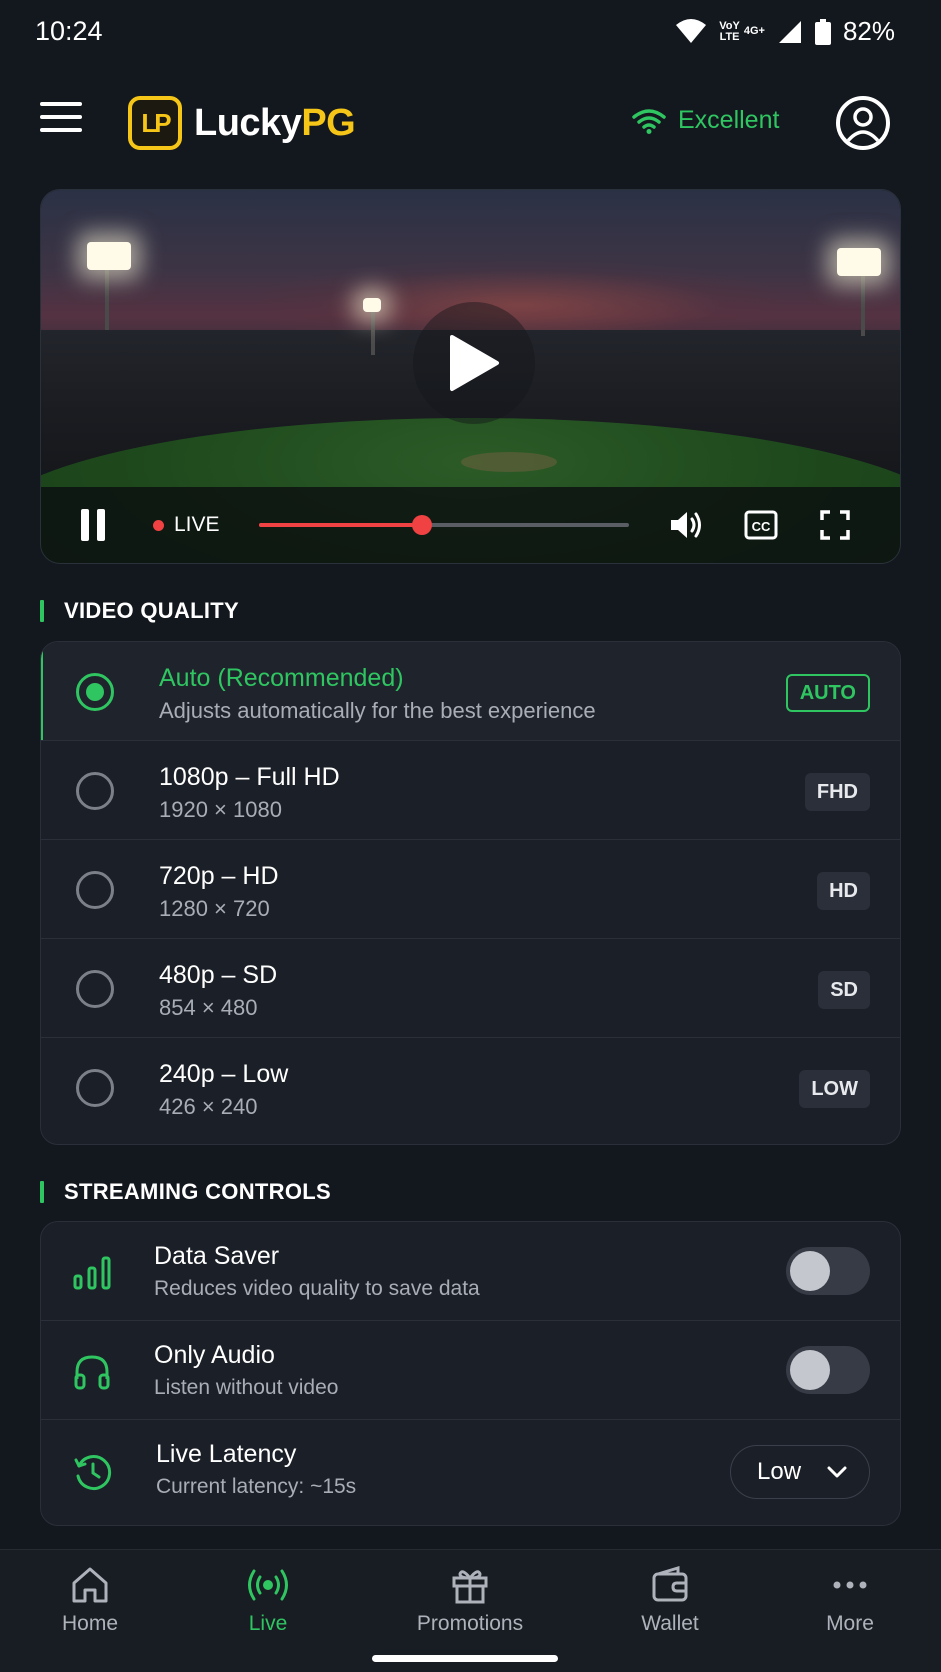 Image resolution: width=941 pixels, height=1672 pixels. What do you see at coordinates (281, 678) in the screenshot?
I see `quality-title: Auto (Recommended)` at bounding box center [281, 678].